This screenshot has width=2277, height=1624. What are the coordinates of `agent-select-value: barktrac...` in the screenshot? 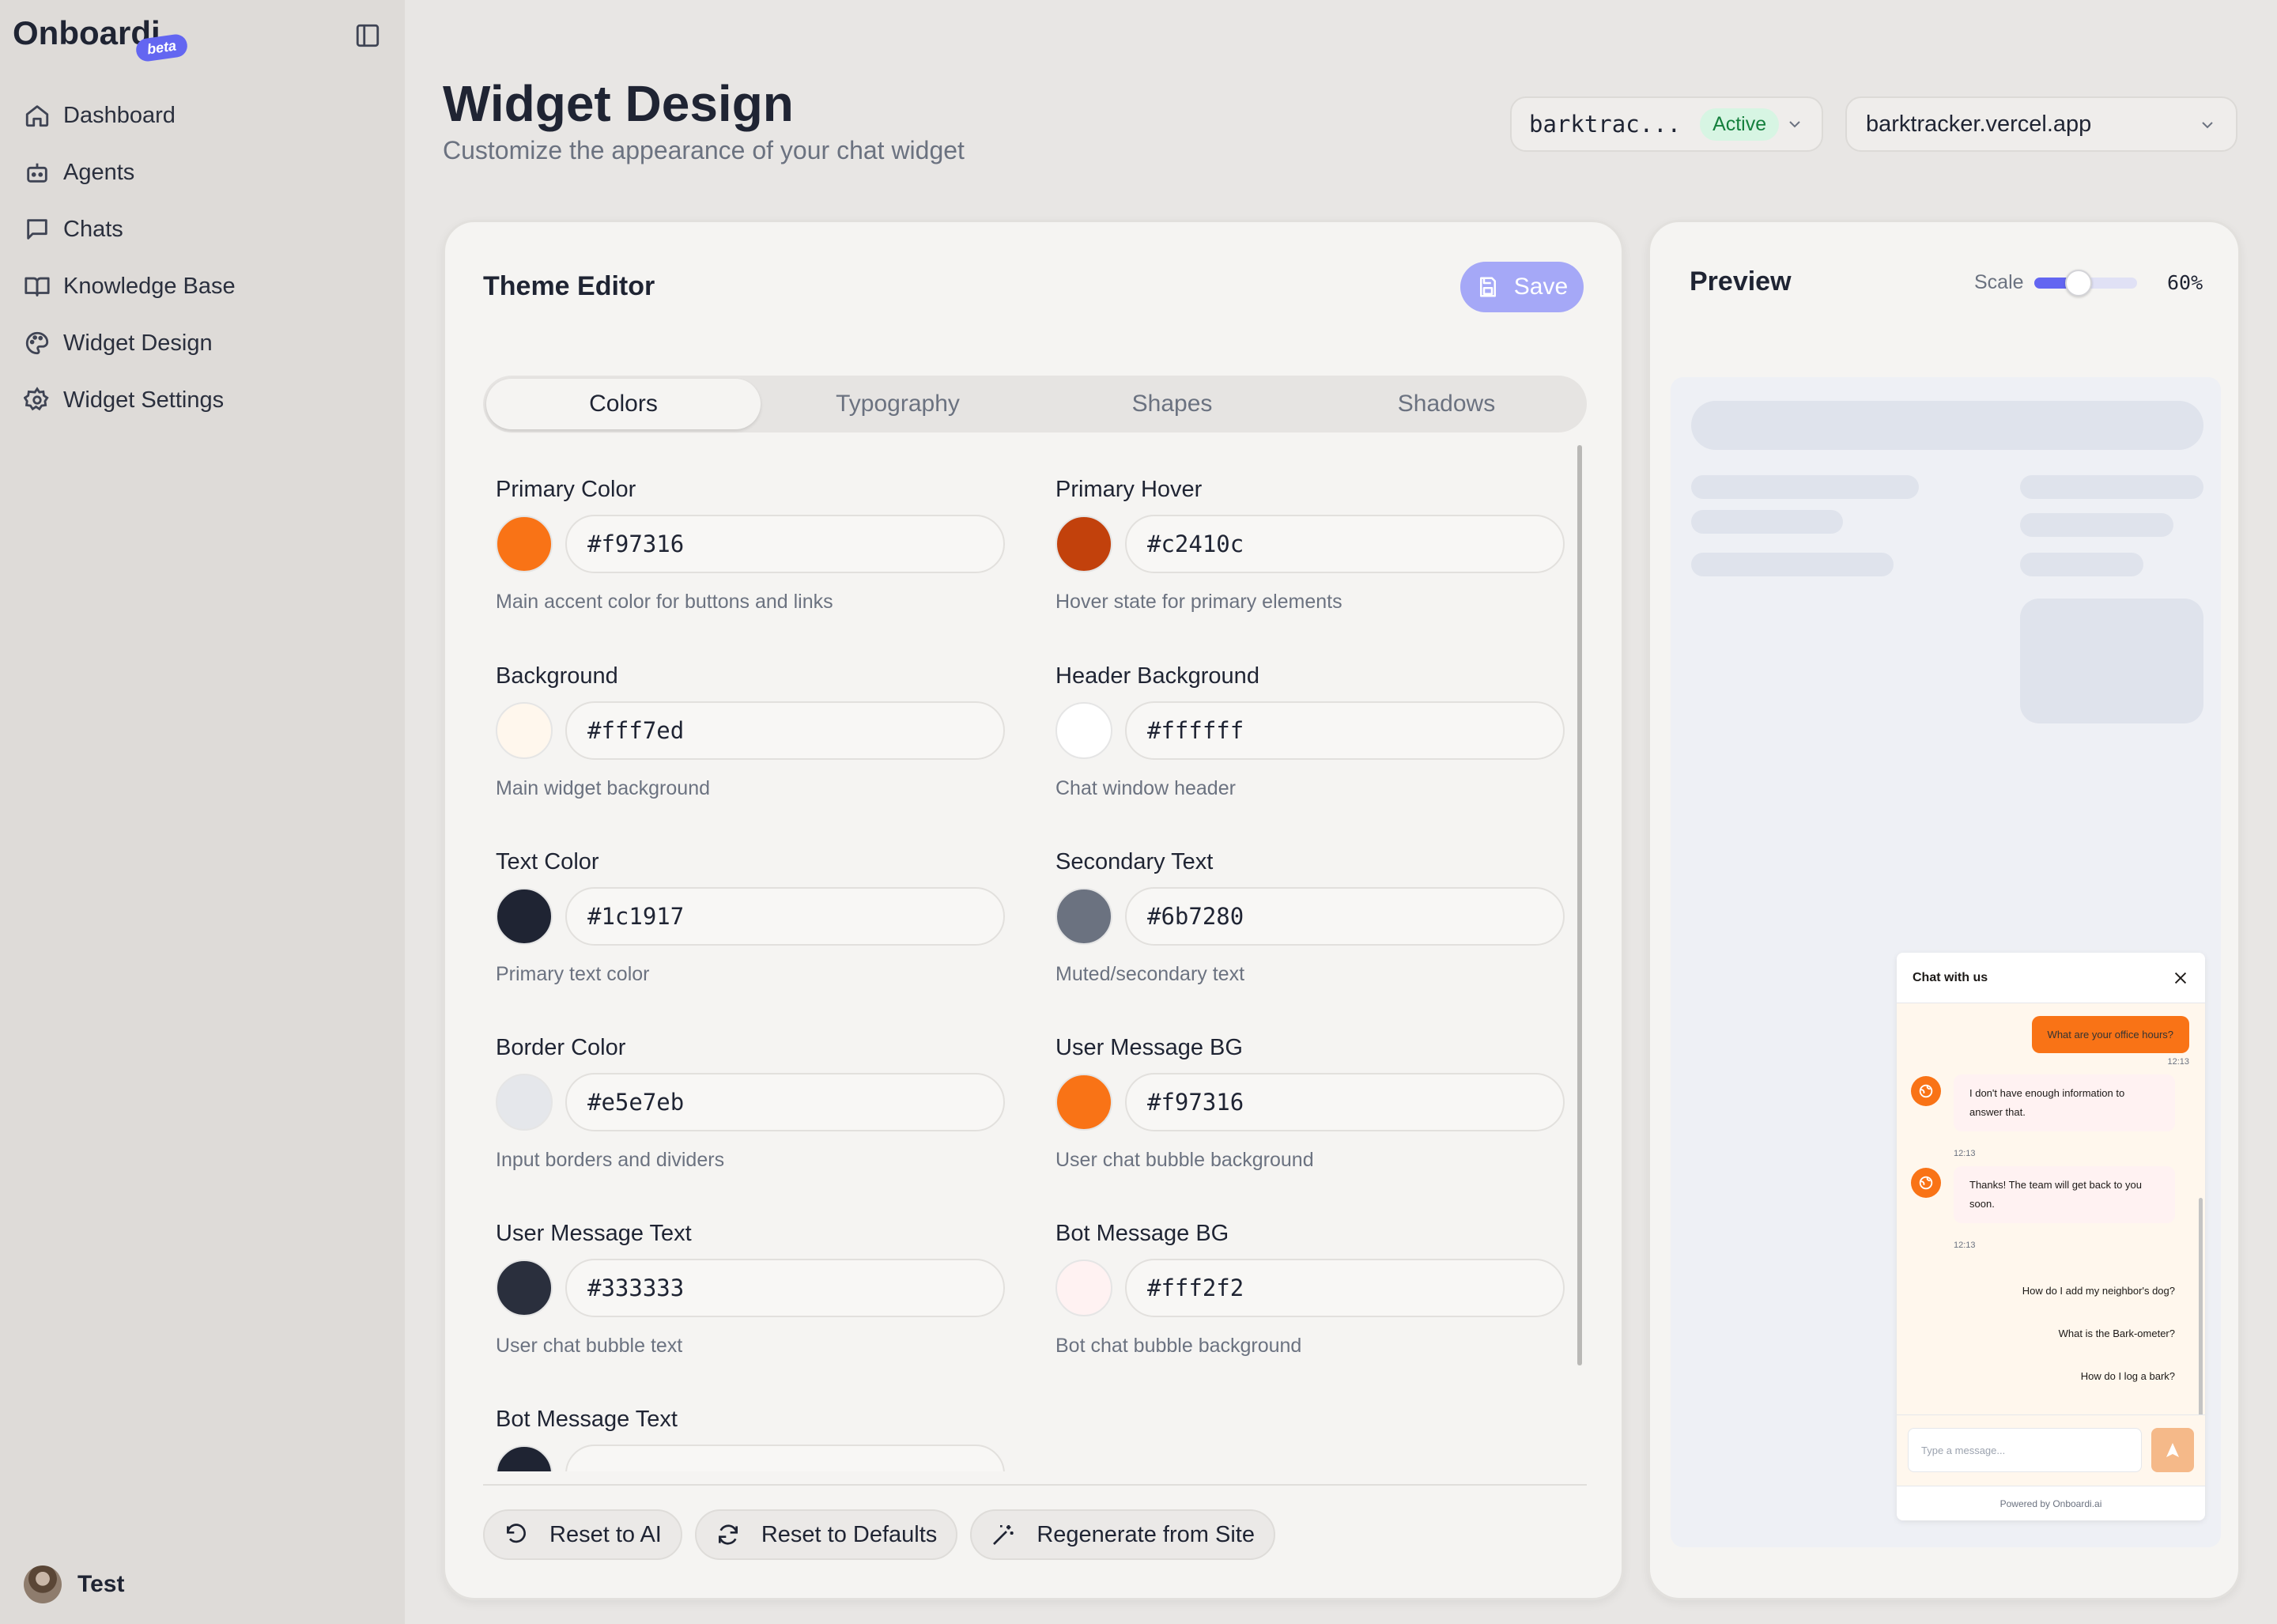 It's located at (1605, 124).